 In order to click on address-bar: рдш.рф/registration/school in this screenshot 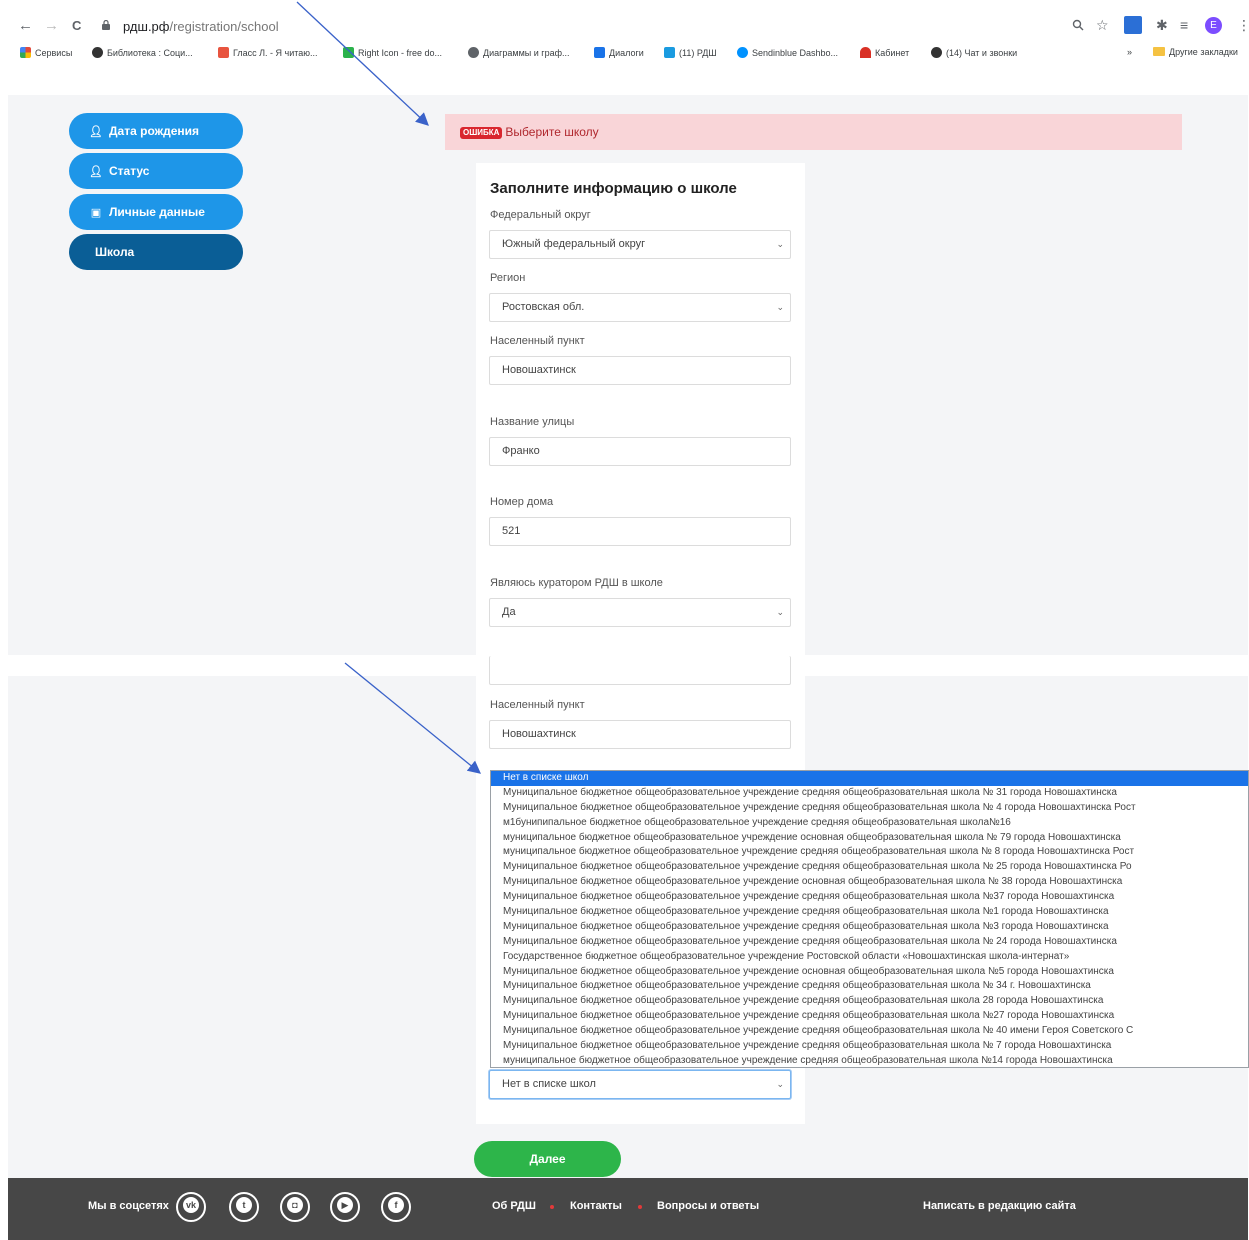, I will do `click(201, 26)`.